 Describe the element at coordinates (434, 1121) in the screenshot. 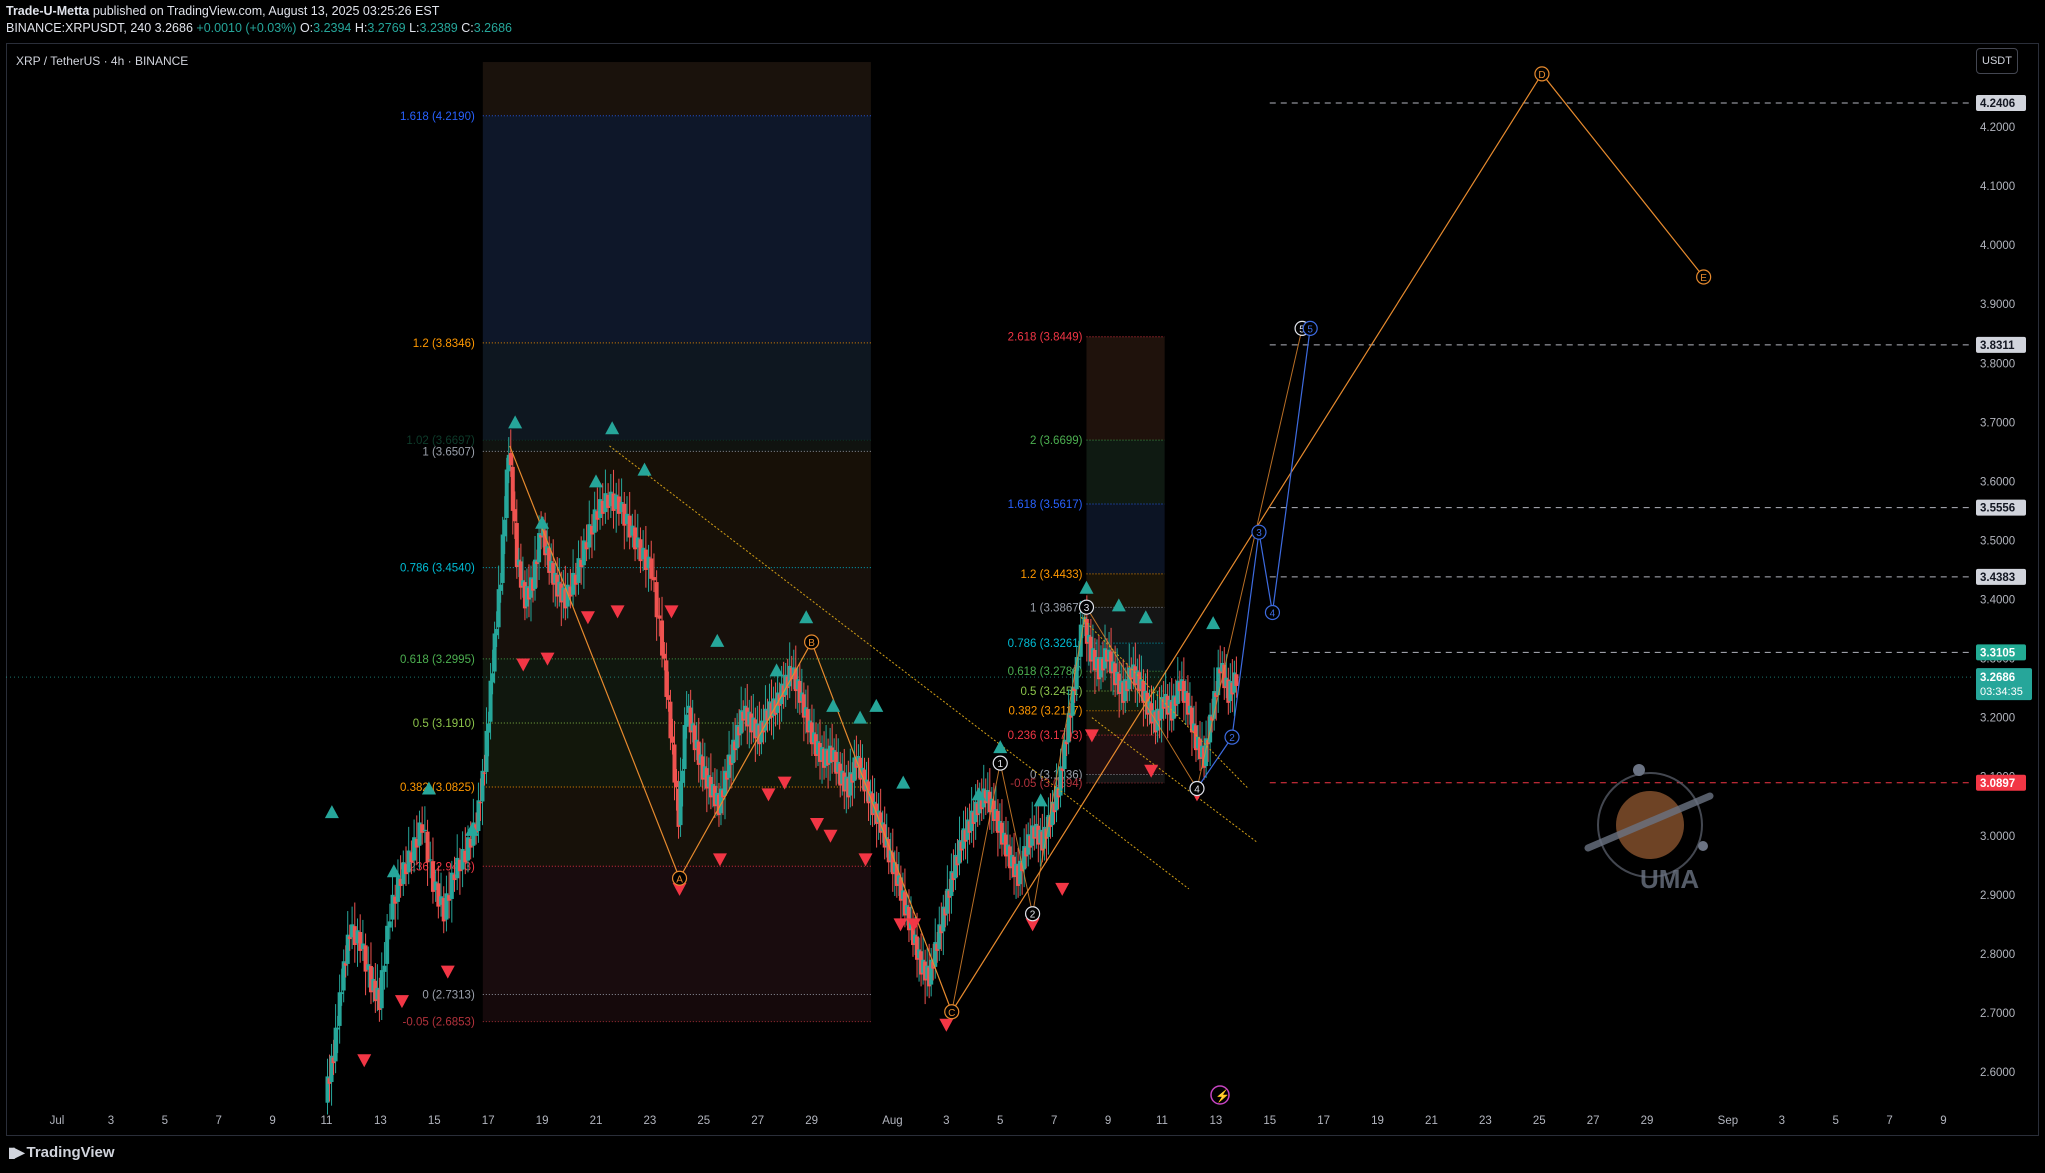

I see `x-tick-label: 15` at that location.